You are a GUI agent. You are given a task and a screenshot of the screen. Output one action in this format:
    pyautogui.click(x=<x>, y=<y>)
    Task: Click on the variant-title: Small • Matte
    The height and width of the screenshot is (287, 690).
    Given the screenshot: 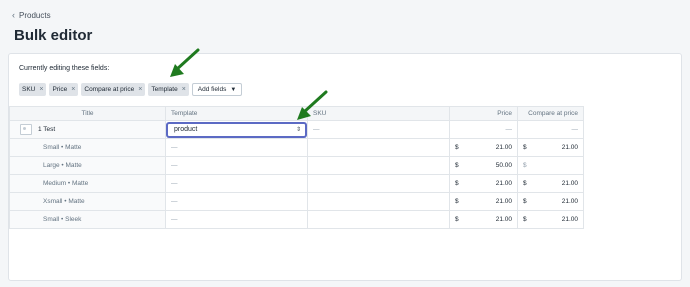 What is the action you would take?
    pyautogui.click(x=87, y=147)
    